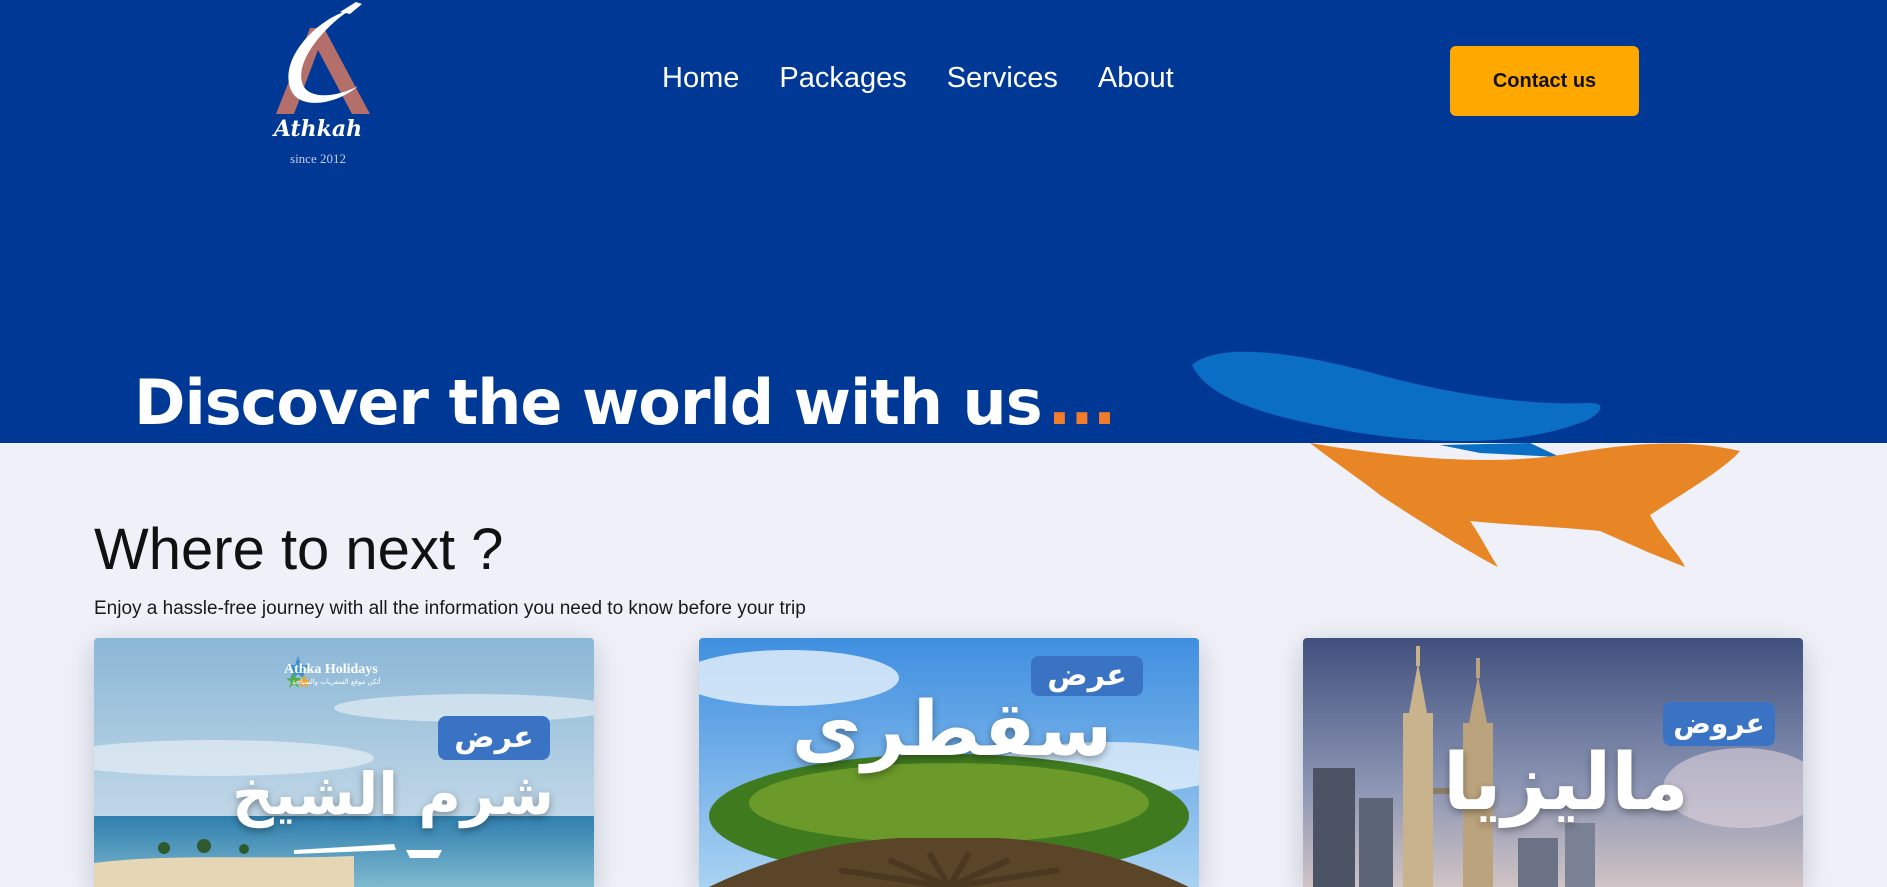 The image size is (1887, 887). What do you see at coordinates (700, 78) in the screenshot?
I see `nav-home: Home` at bounding box center [700, 78].